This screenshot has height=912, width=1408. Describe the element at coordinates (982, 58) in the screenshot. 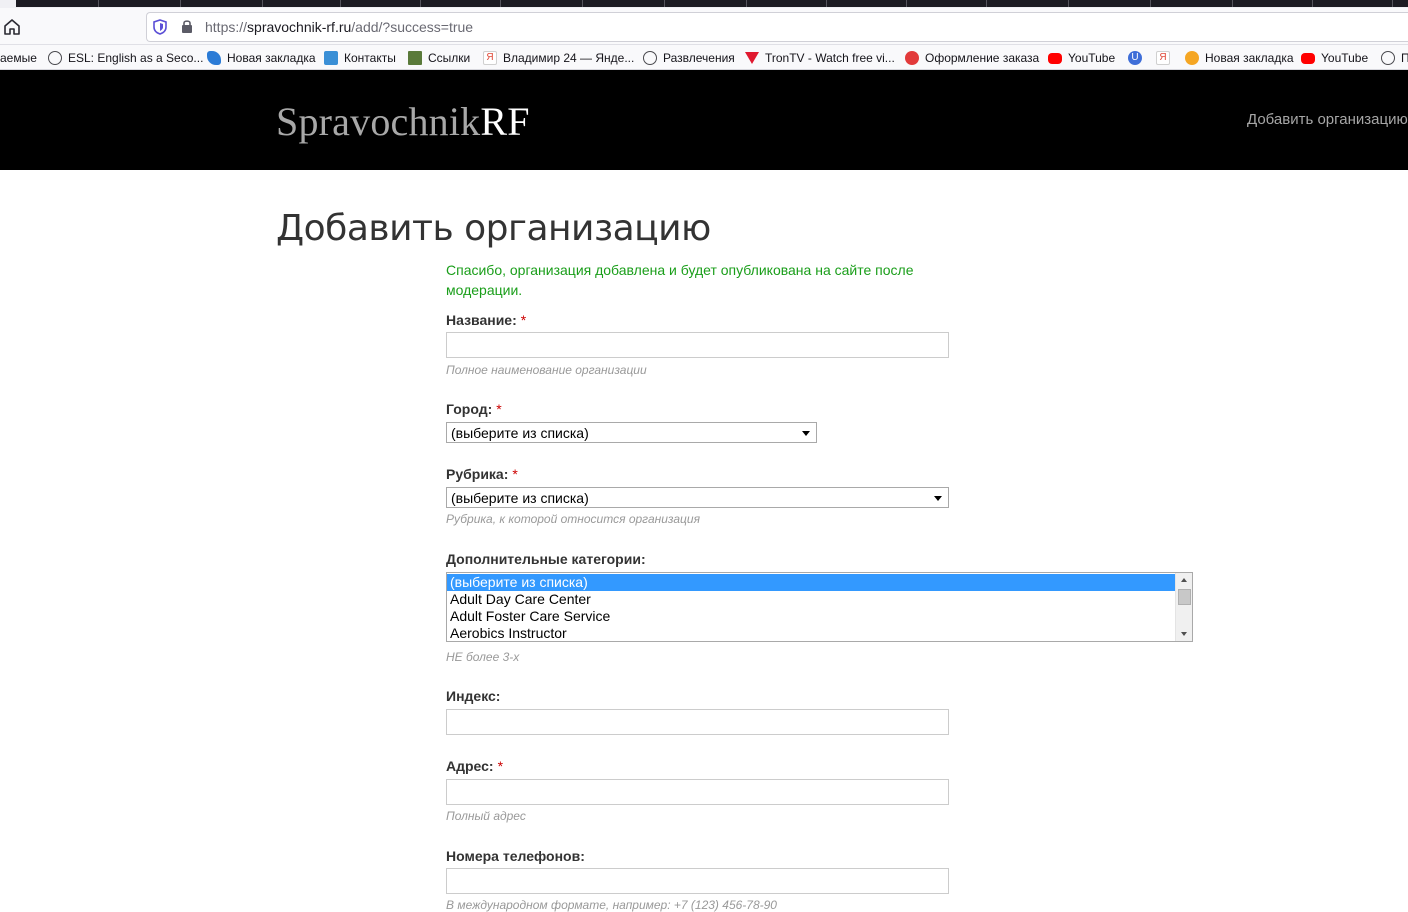

I see `bookmark-label: Оформление заказа` at that location.